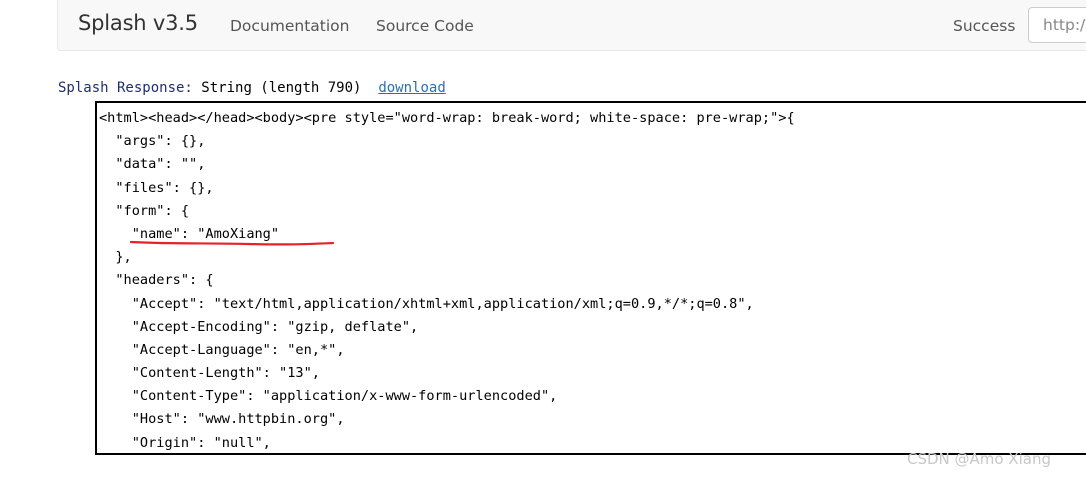 The width and height of the screenshot is (1086, 479). Describe the element at coordinates (156, 280) in the screenshot. I see `code-line: "headers": {` at that location.